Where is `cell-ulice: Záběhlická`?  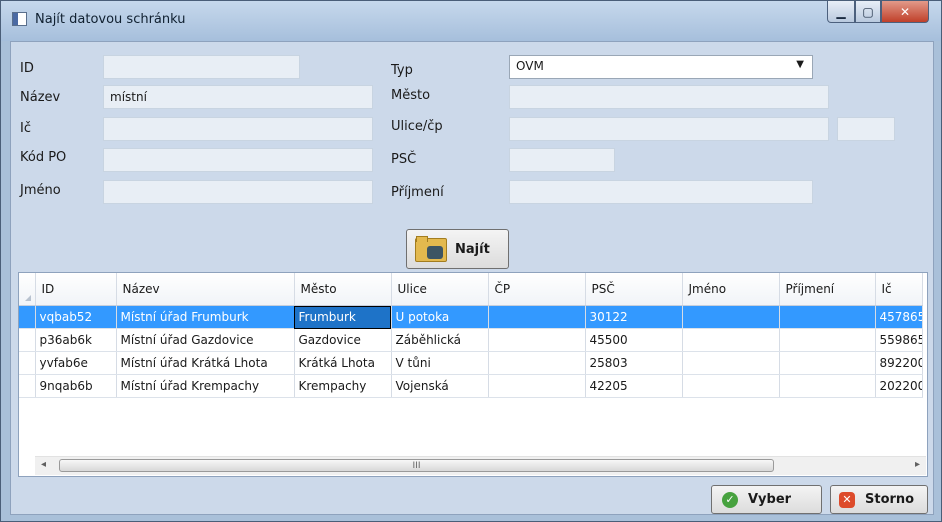
cell-ulice: Záběhlická is located at coordinates (440, 340).